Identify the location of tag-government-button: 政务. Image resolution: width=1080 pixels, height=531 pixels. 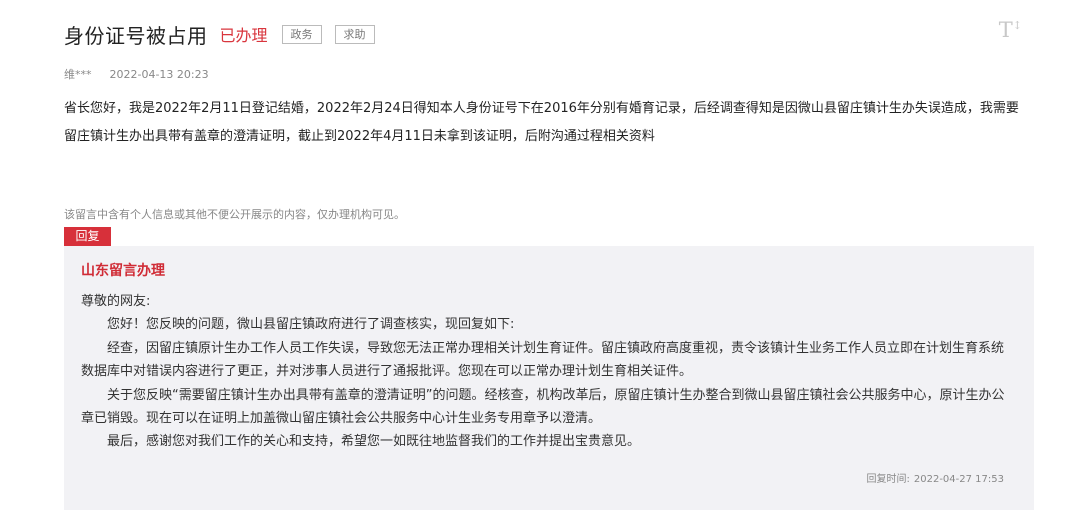
(301, 34).